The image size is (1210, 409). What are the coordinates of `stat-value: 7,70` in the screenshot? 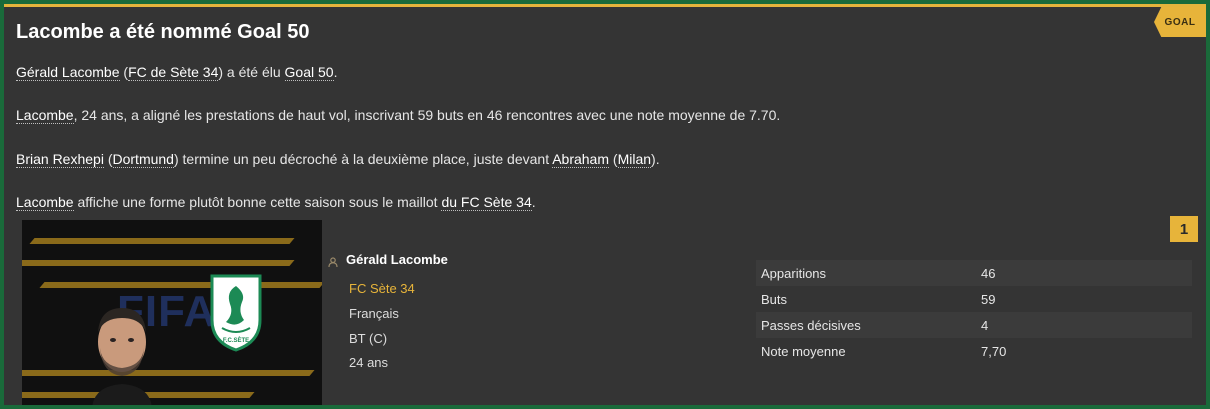 It's located at (994, 351).